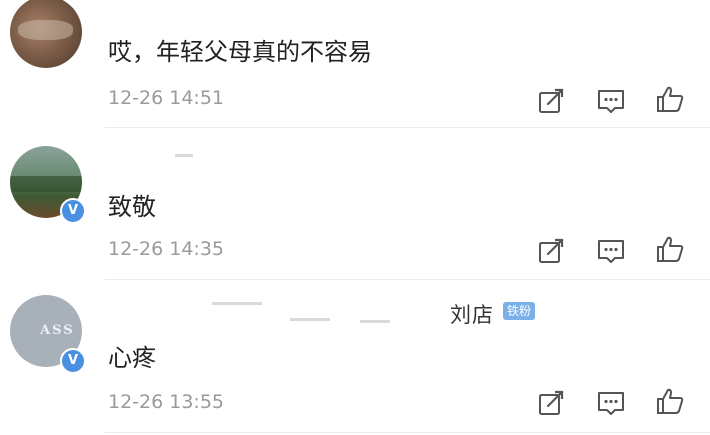 Image resolution: width=710 pixels, height=435 pixels. I want to click on fan-badge: 铁粉, so click(519, 311).